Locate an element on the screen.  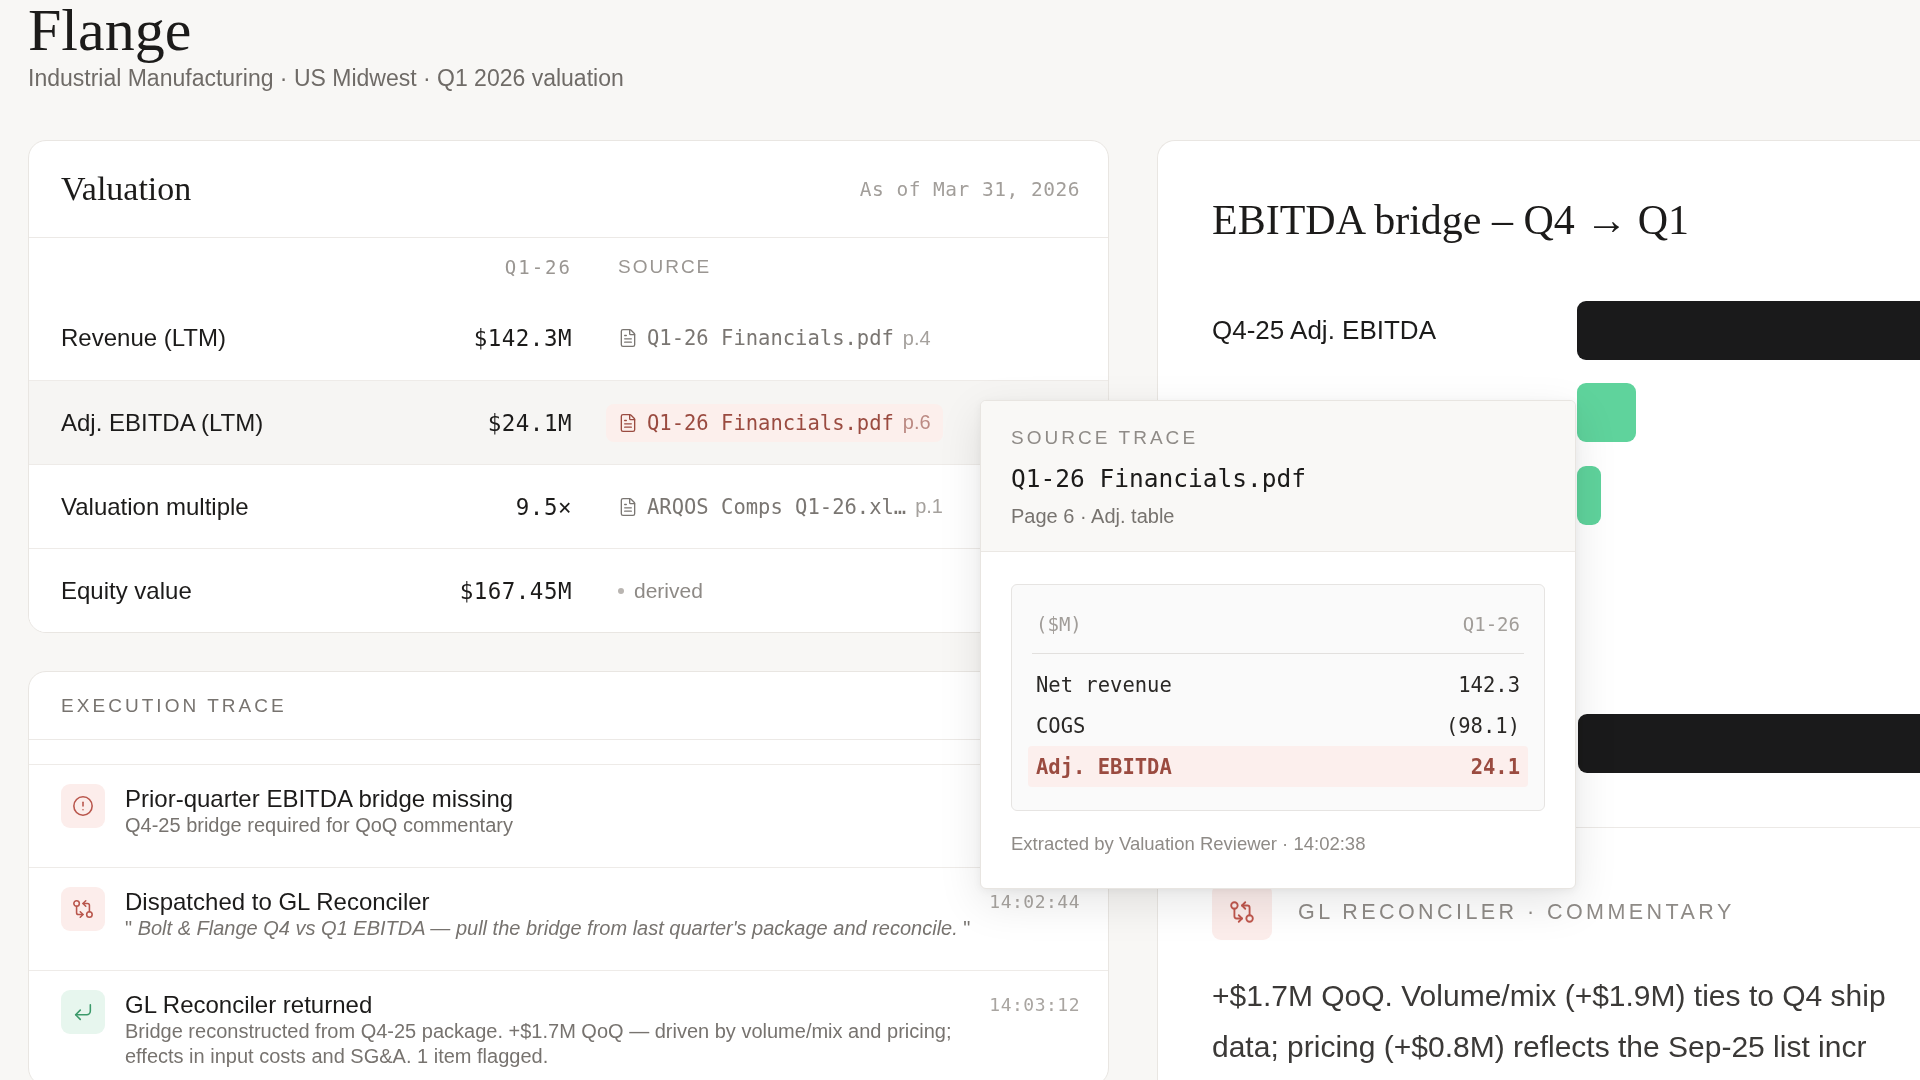
metric-value: $167.45M is located at coordinates (515, 590).